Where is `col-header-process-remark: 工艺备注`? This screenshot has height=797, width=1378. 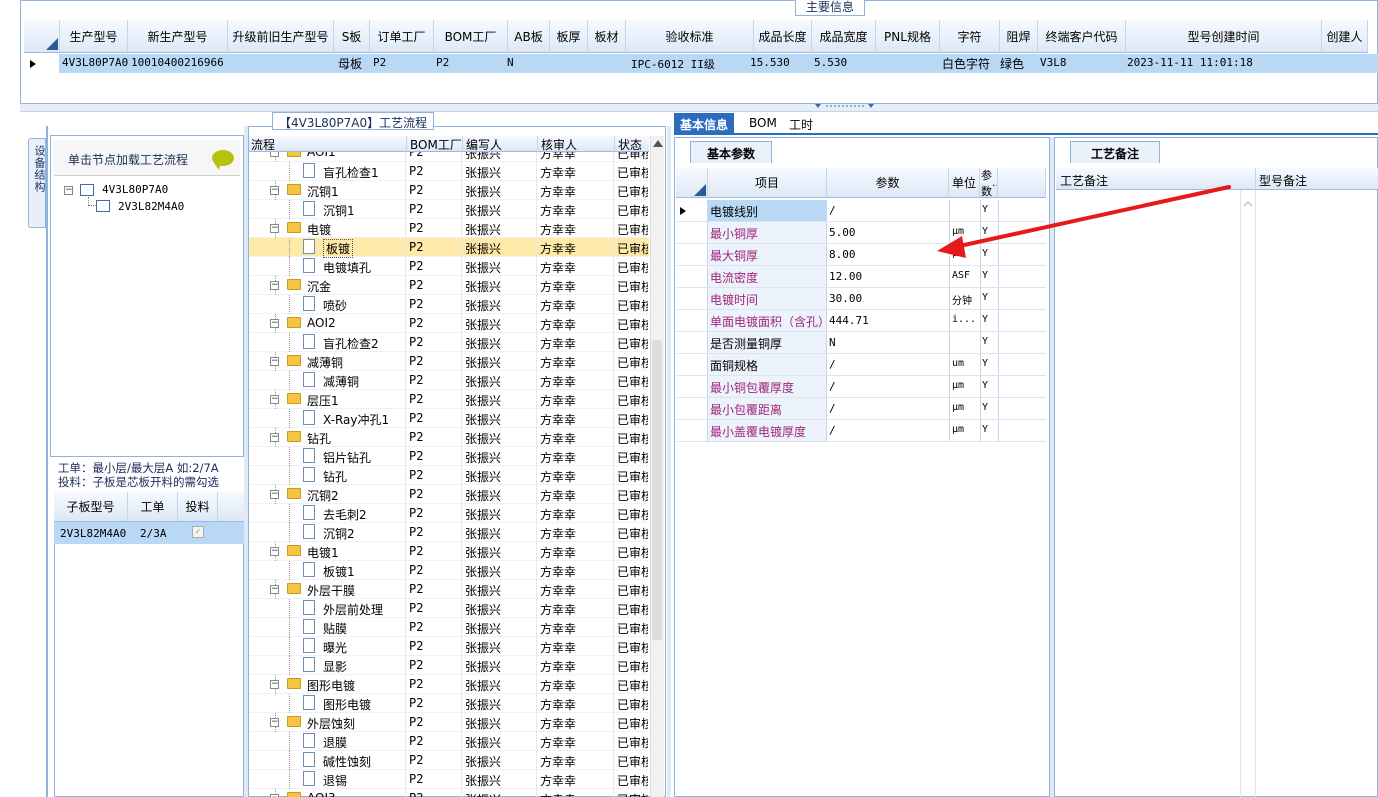 col-header-process-remark: 工艺备注 is located at coordinates (1084, 180).